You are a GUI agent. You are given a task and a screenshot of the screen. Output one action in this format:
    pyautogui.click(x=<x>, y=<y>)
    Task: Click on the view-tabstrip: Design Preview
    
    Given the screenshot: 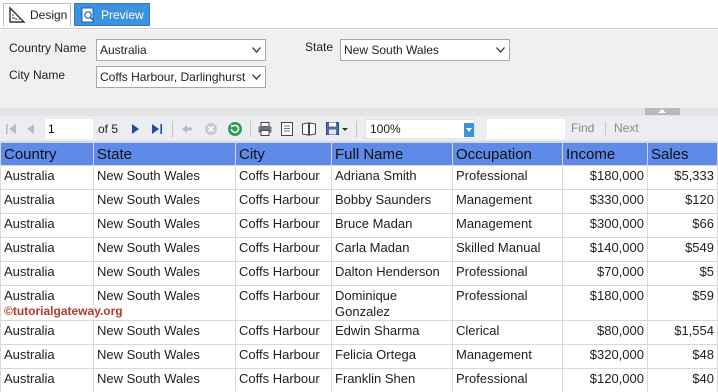 What is the action you would take?
    pyautogui.click(x=359, y=14)
    